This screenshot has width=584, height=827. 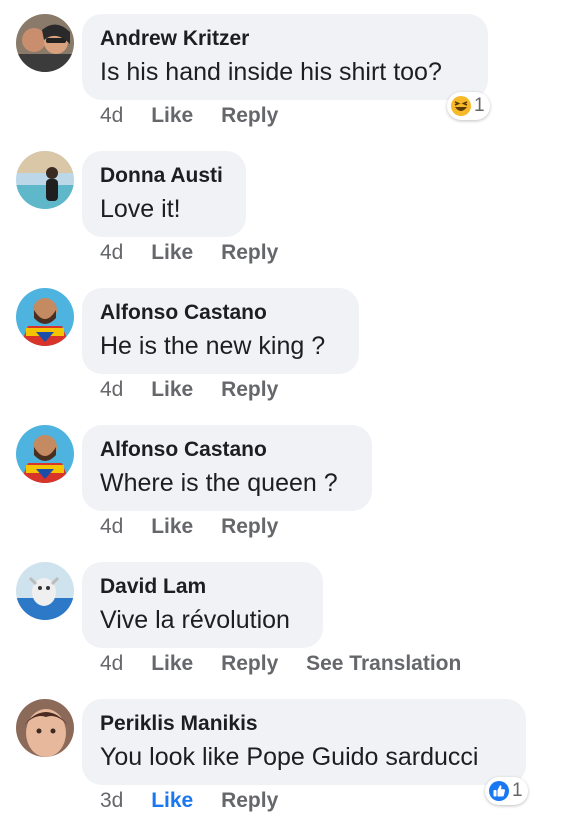 What do you see at coordinates (140, 209) in the screenshot?
I see `comment-text: Love it!` at bounding box center [140, 209].